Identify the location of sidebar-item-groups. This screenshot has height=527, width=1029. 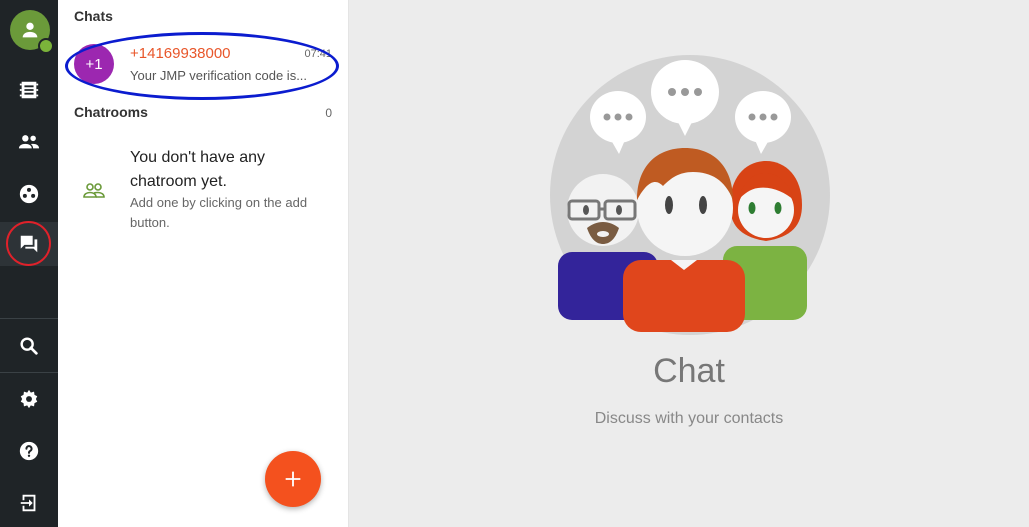
(29, 194).